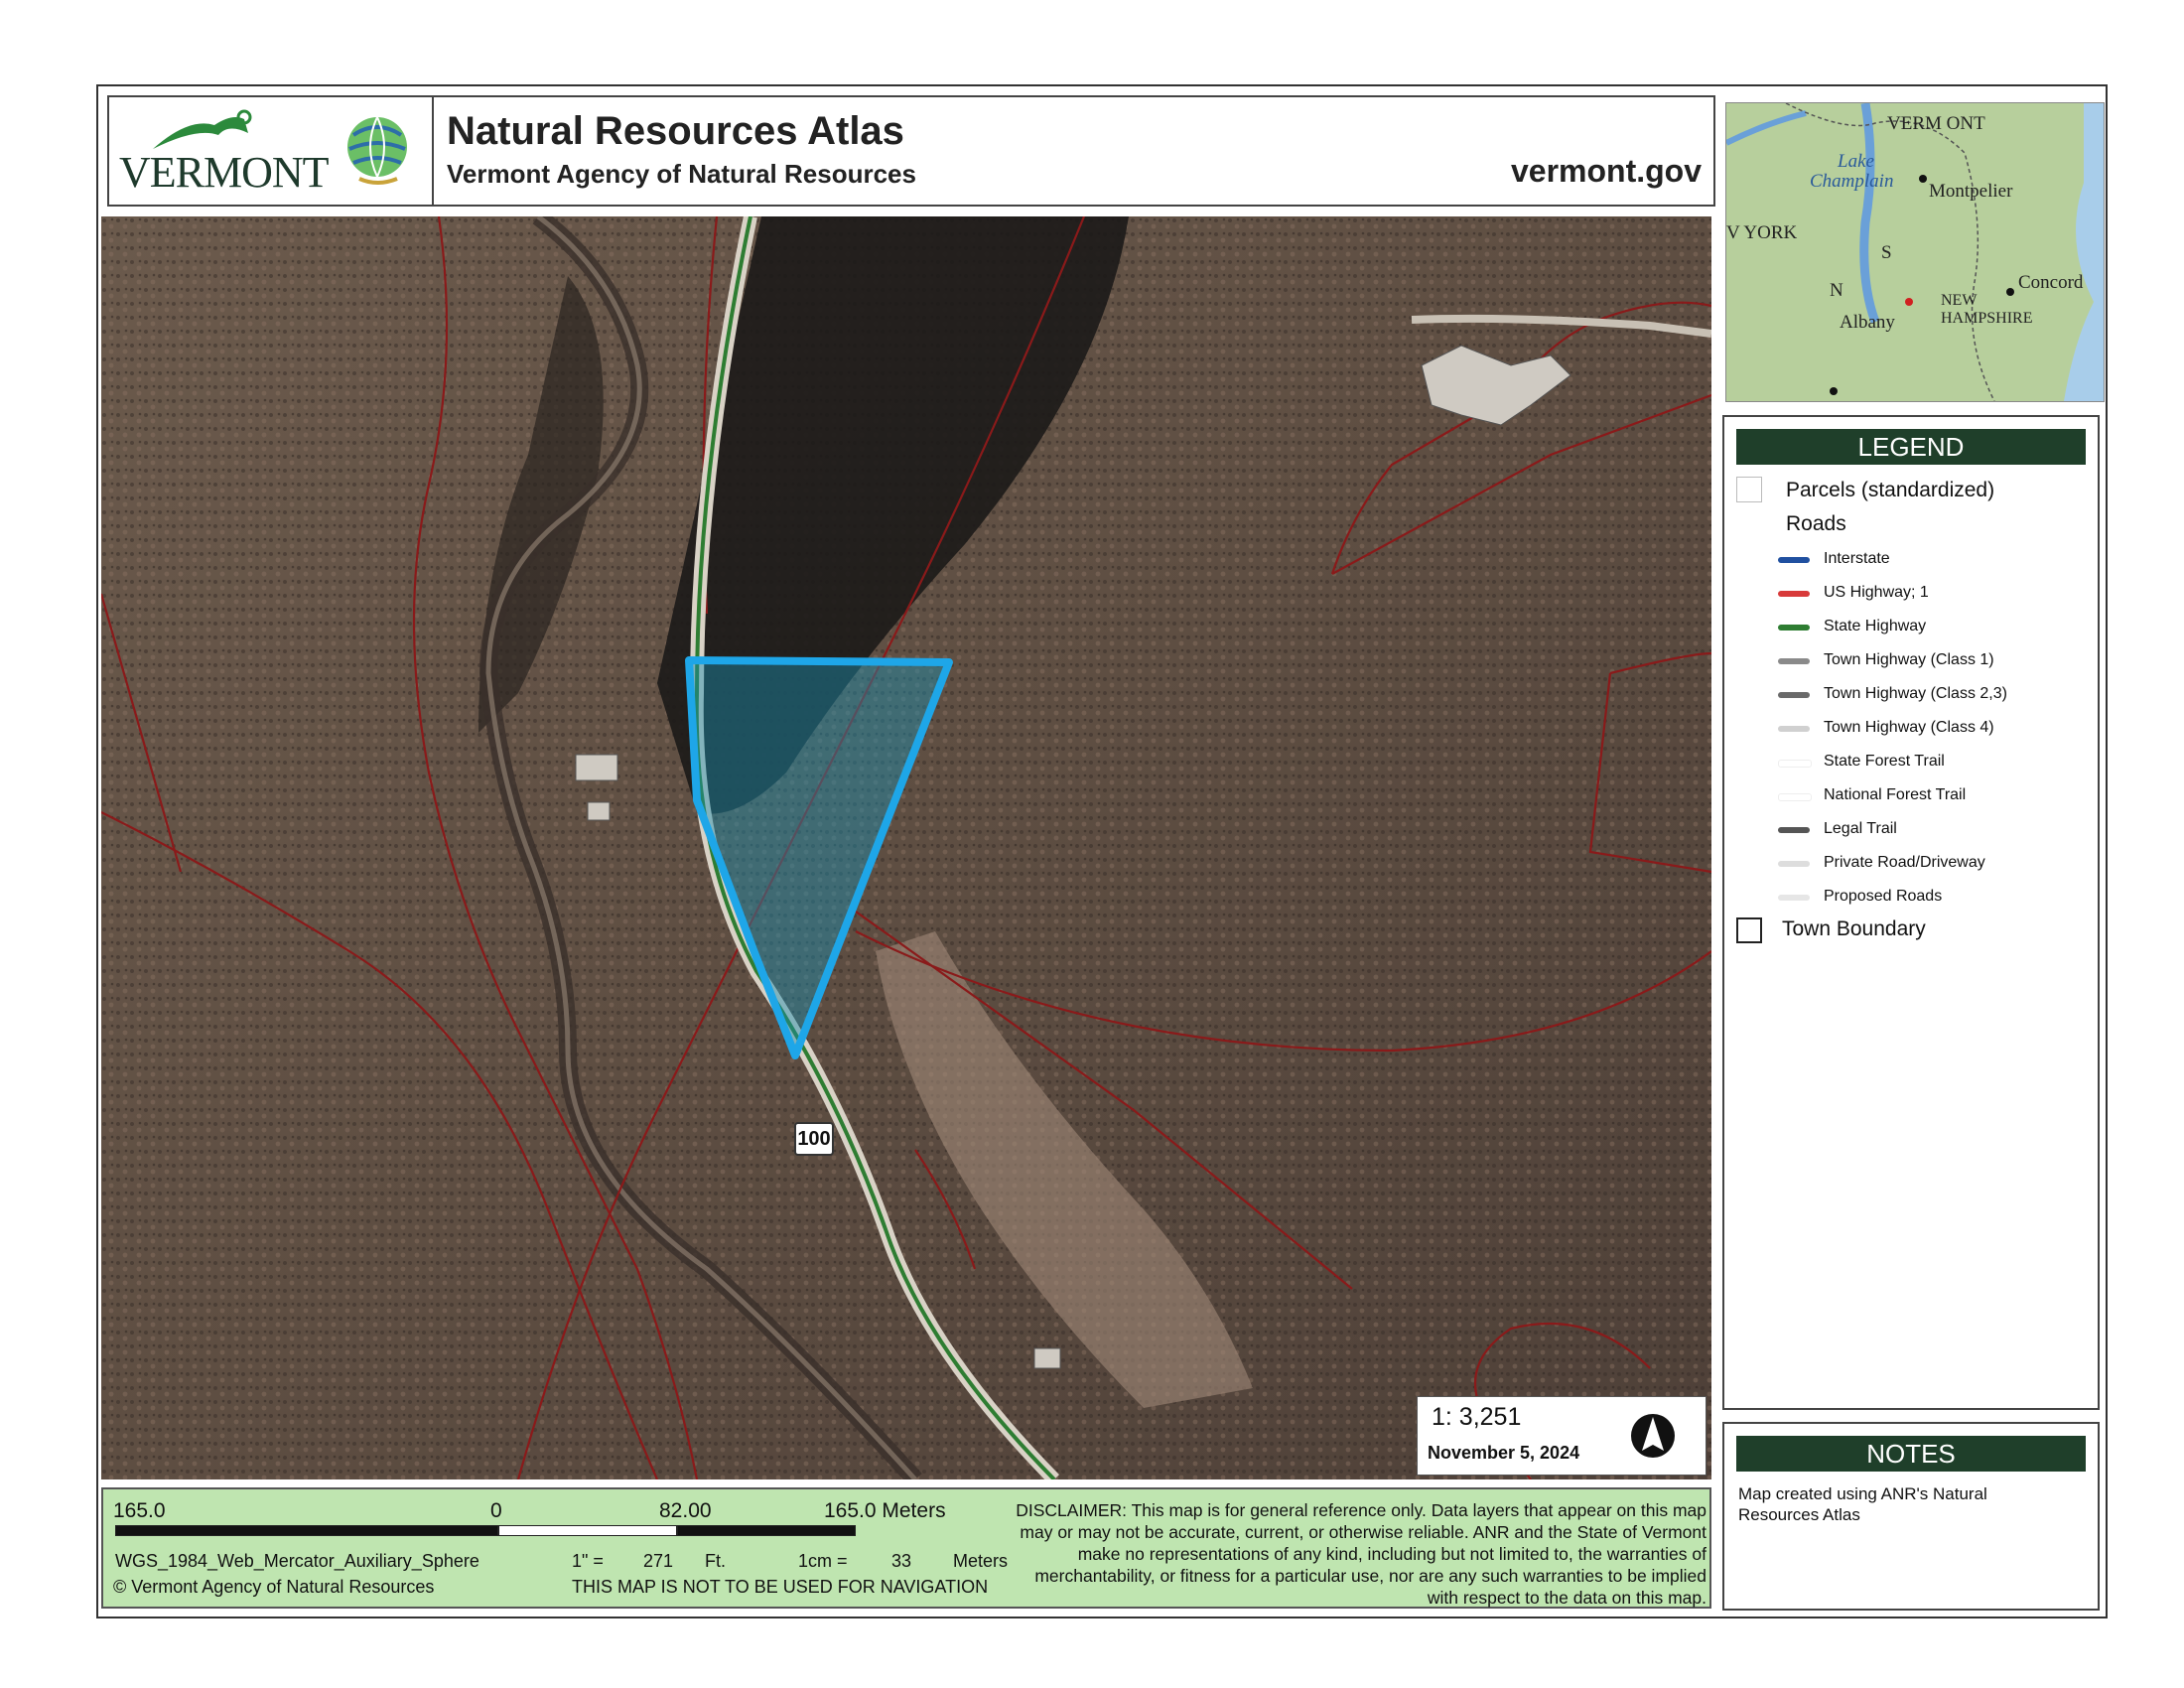 The width and height of the screenshot is (2184, 1688). What do you see at coordinates (823, 1561) in the screenshot?
I see `cm-label: 1cm =` at bounding box center [823, 1561].